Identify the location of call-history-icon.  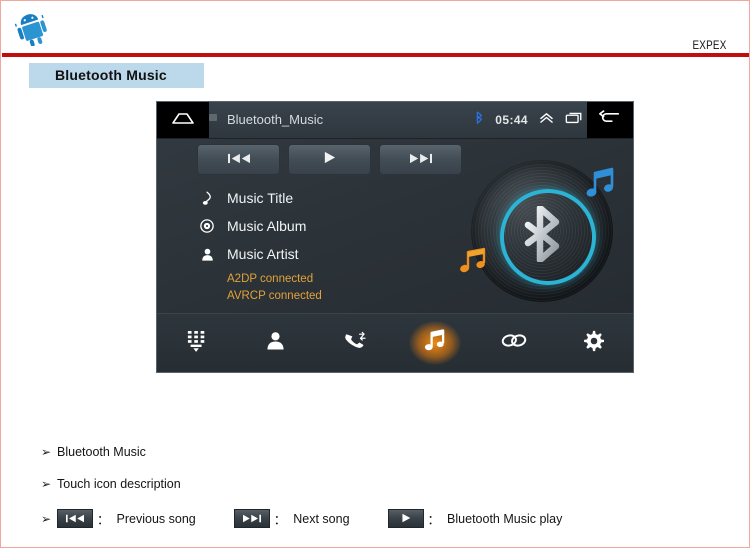
(355, 343).